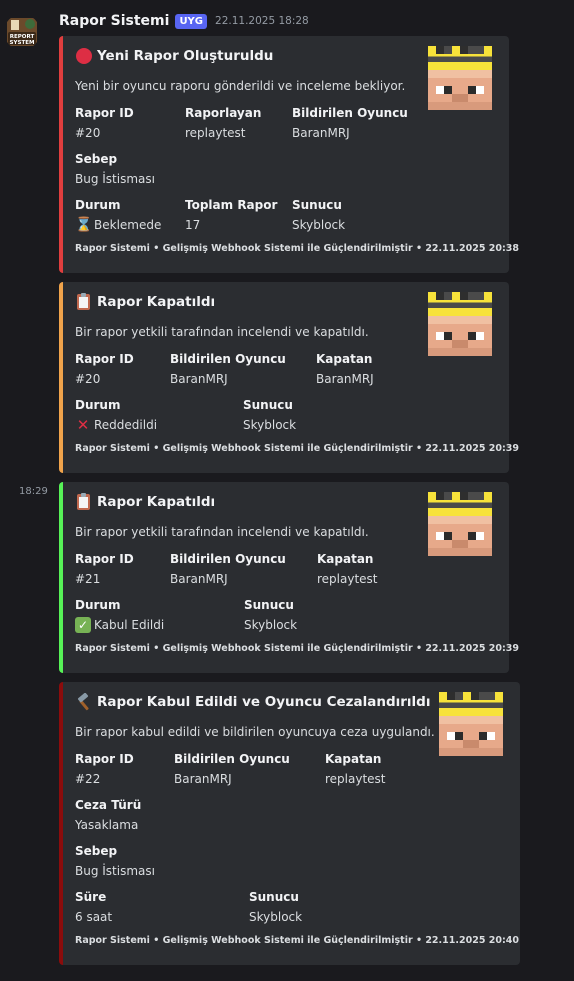 The image size is (574, 981). I want to click on bot-avatar: REPORT SYSTEM, so click(22, 32).